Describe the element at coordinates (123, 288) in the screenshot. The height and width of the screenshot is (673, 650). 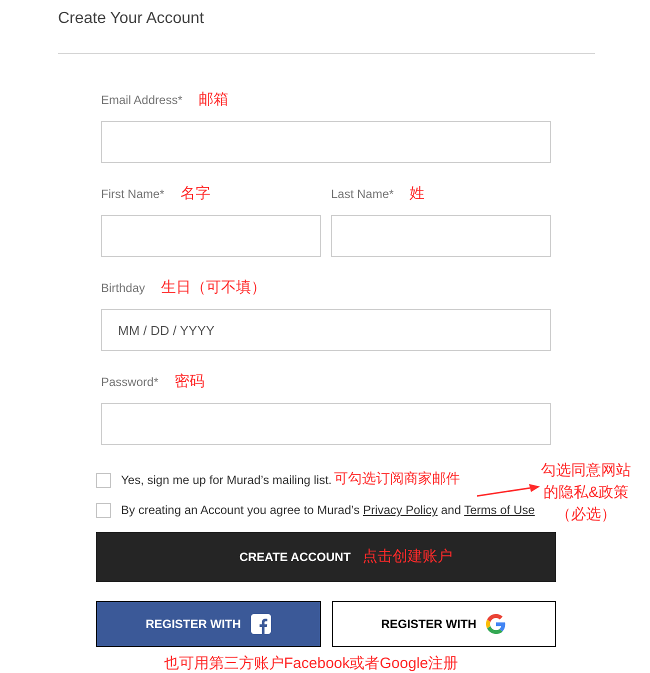
I see `field-label: Birthday` at that location.